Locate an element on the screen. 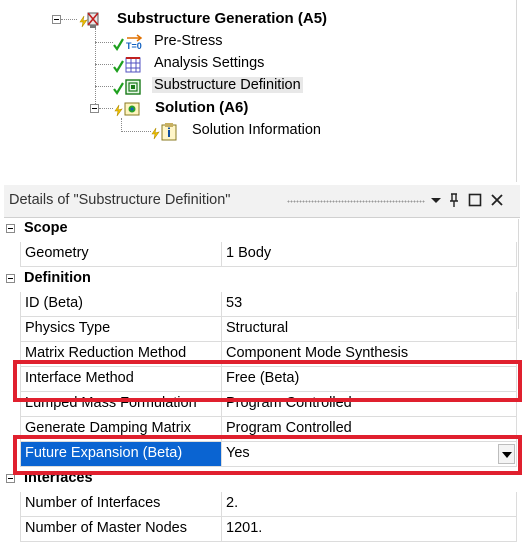 The image size is (532, 544). pin-button is located at coordinates (454, 200).